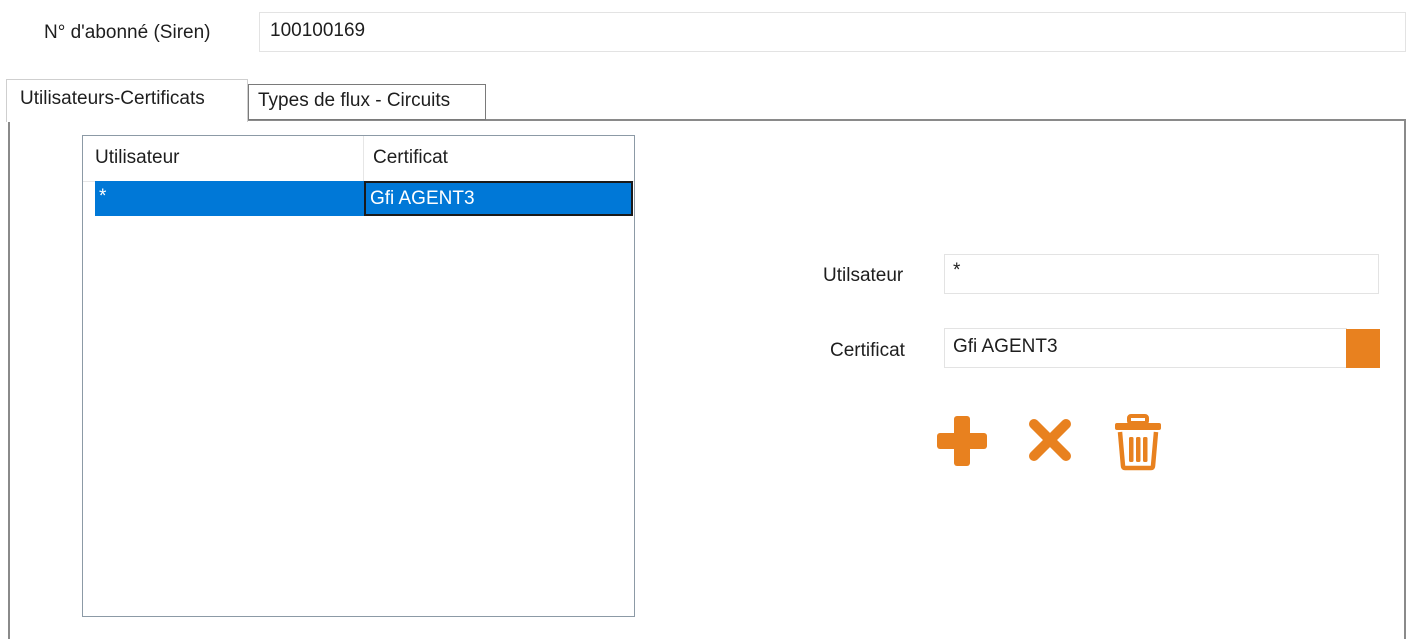 The height and width of the screenshot is (639, 1408). I want to click on plus-icon, so click(962, 441).